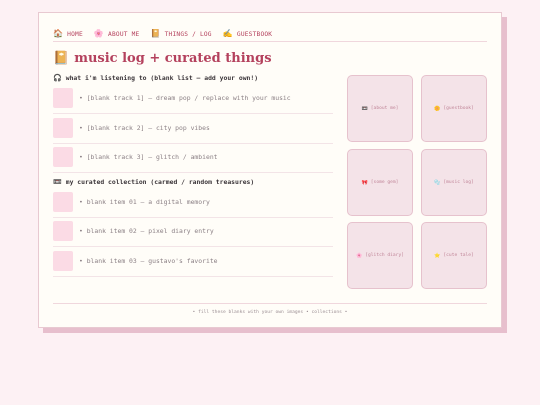 The image size is (540, 405). I want to click on nav-guestbook-label: GUESTBOOK, so click(254, 34).